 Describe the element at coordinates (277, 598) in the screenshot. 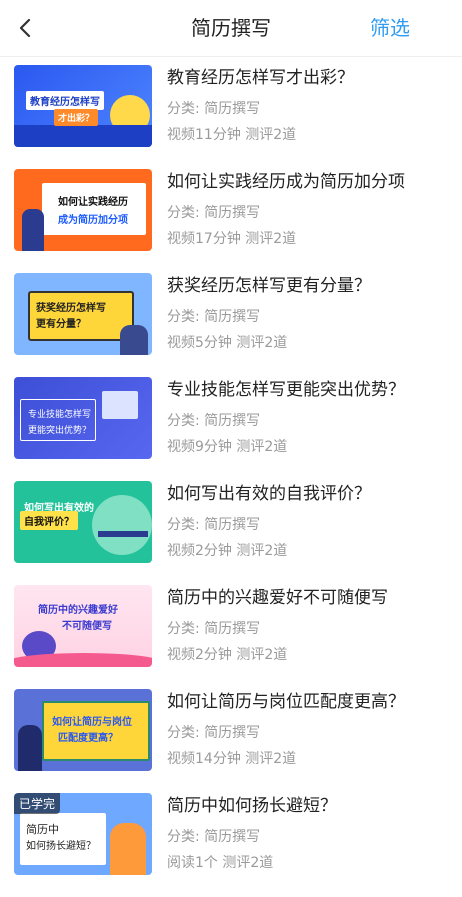

I see `course-title: 简历中的兴趣爱好不可随便写` at that location.